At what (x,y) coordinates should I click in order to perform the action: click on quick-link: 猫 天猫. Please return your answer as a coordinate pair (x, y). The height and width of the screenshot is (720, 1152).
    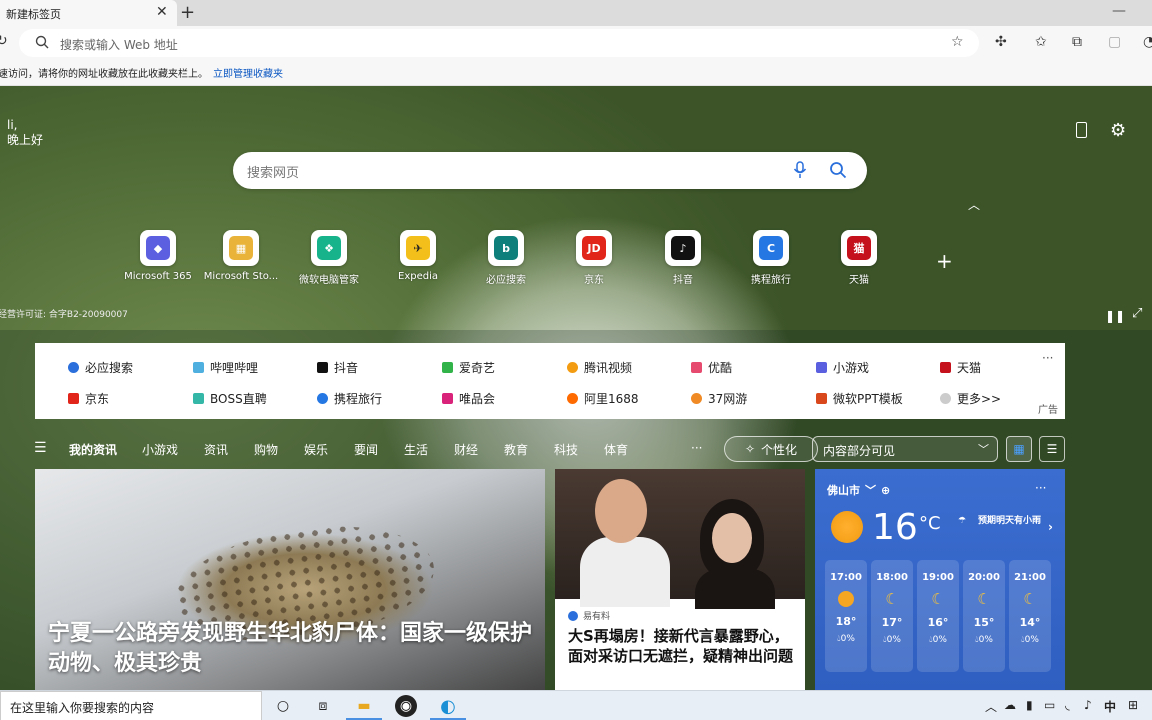
    Looking at the image, I should click on (859, 258).